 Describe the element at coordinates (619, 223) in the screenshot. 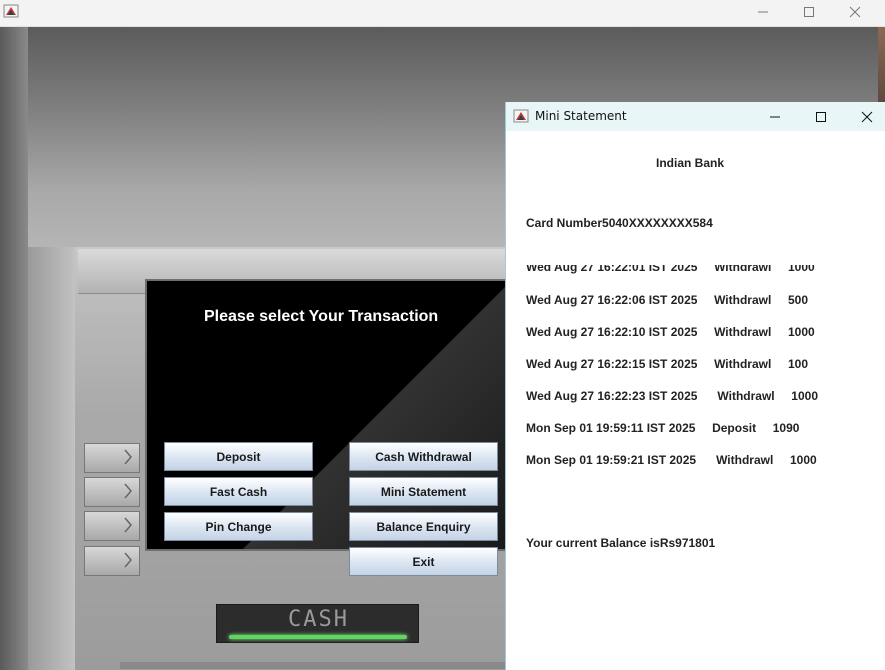

I see `card-number: Card Number5040XXXXXXXX584` at that location.